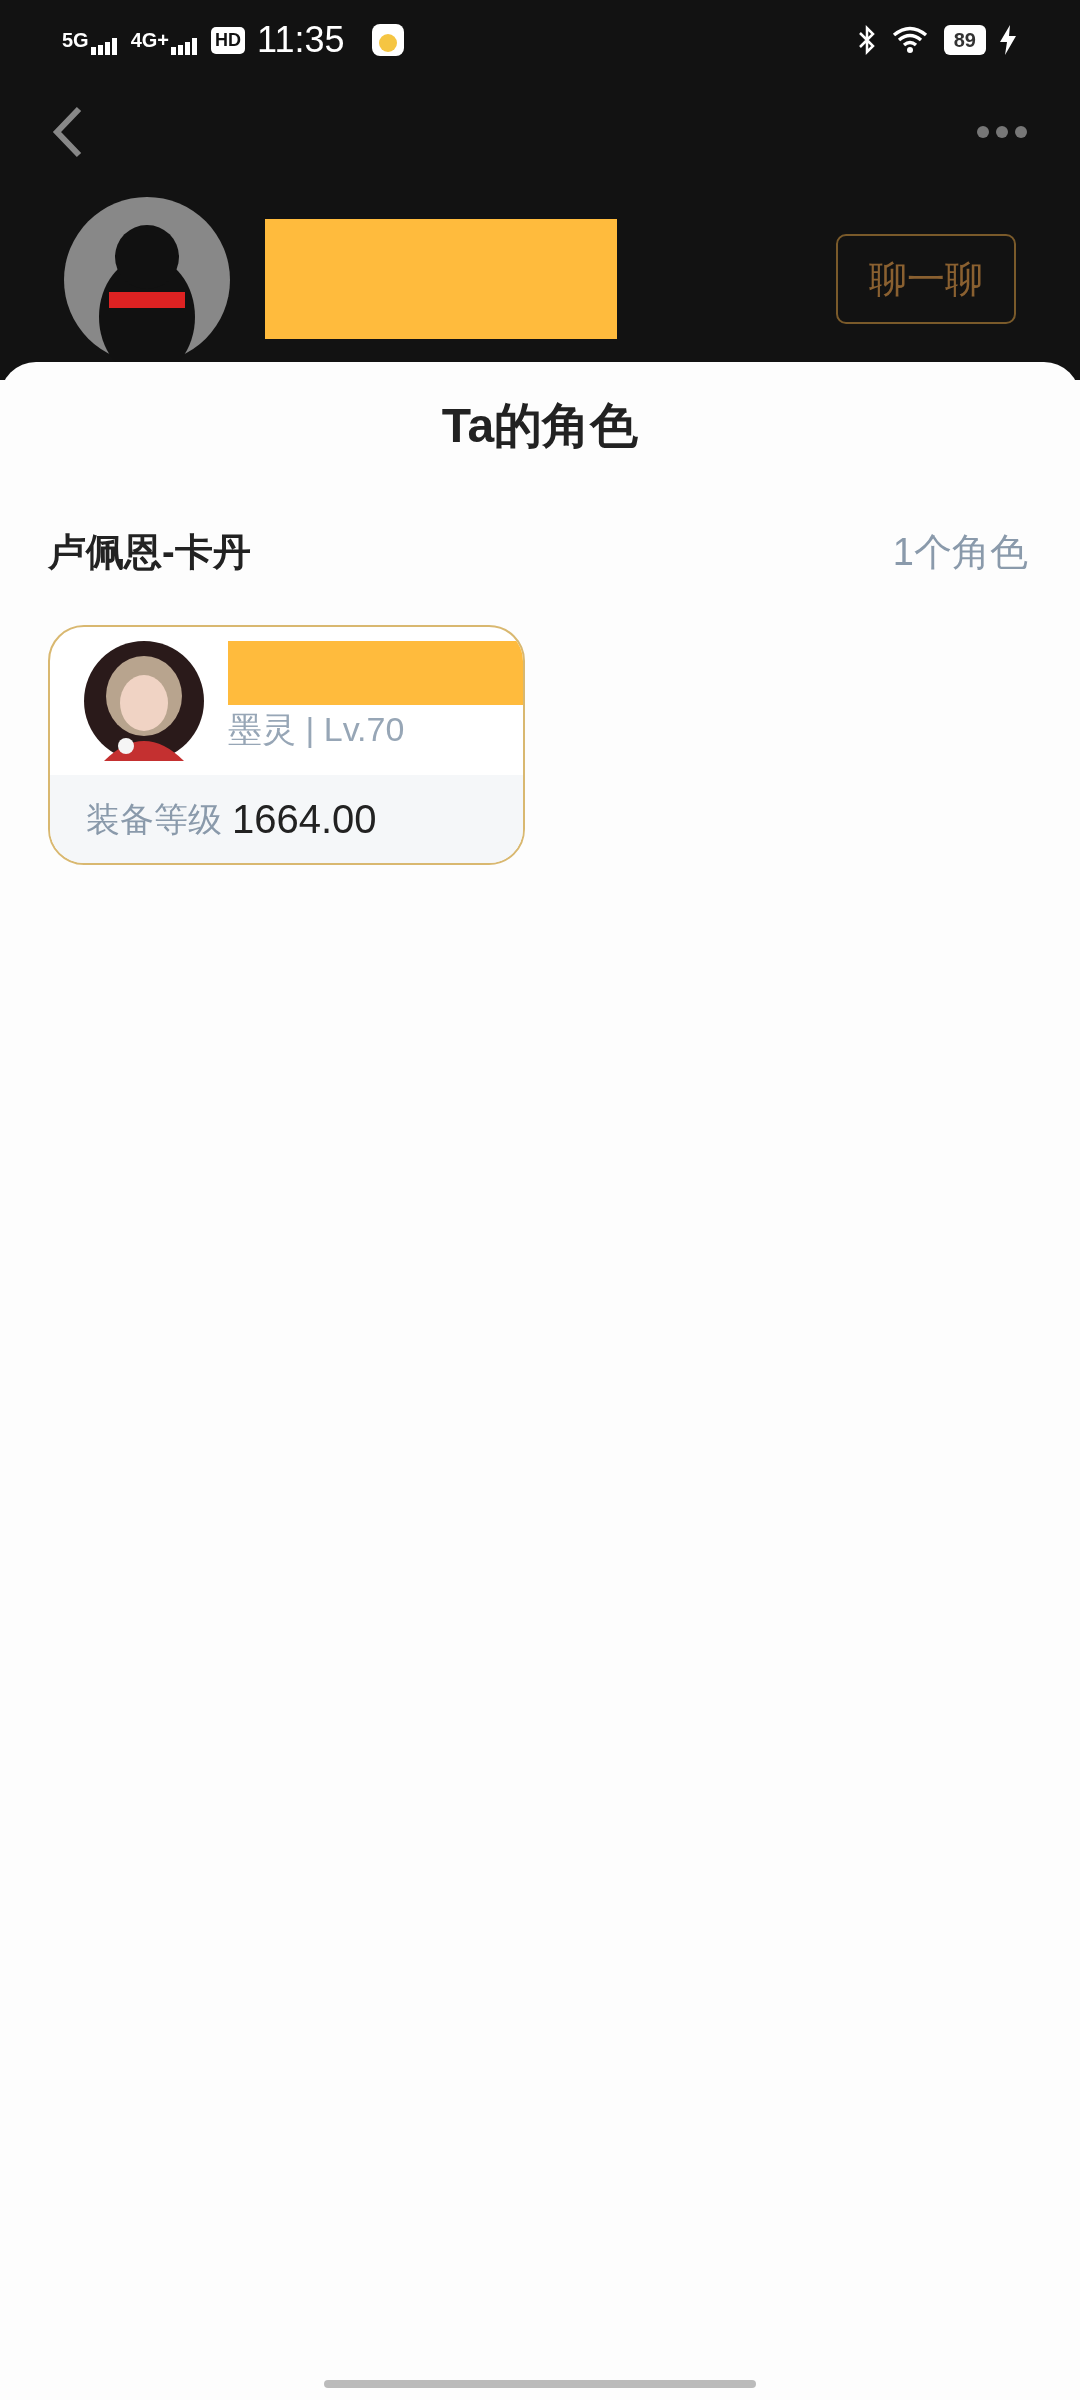  What do you see at coordinates (909, 40) in the screenshot?
I see `wifi-icon` at bounding box center [909, 40].